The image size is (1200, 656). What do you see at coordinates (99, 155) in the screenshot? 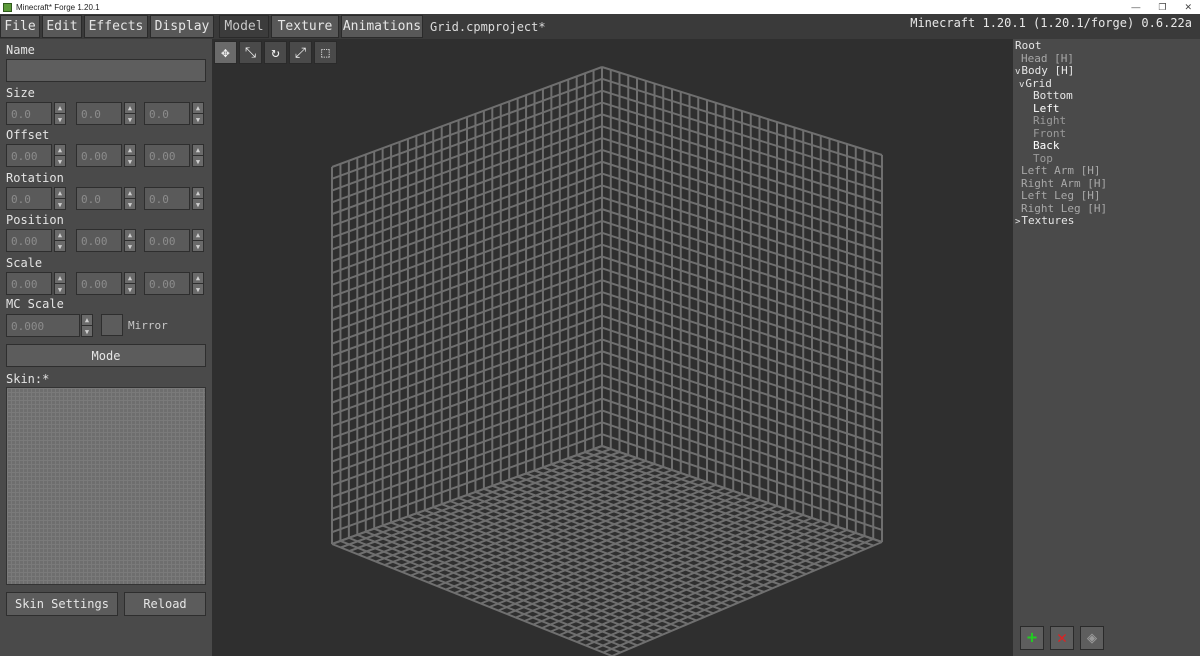
I see `offset-y-input: 0.00` at bounding box center [99, 155].